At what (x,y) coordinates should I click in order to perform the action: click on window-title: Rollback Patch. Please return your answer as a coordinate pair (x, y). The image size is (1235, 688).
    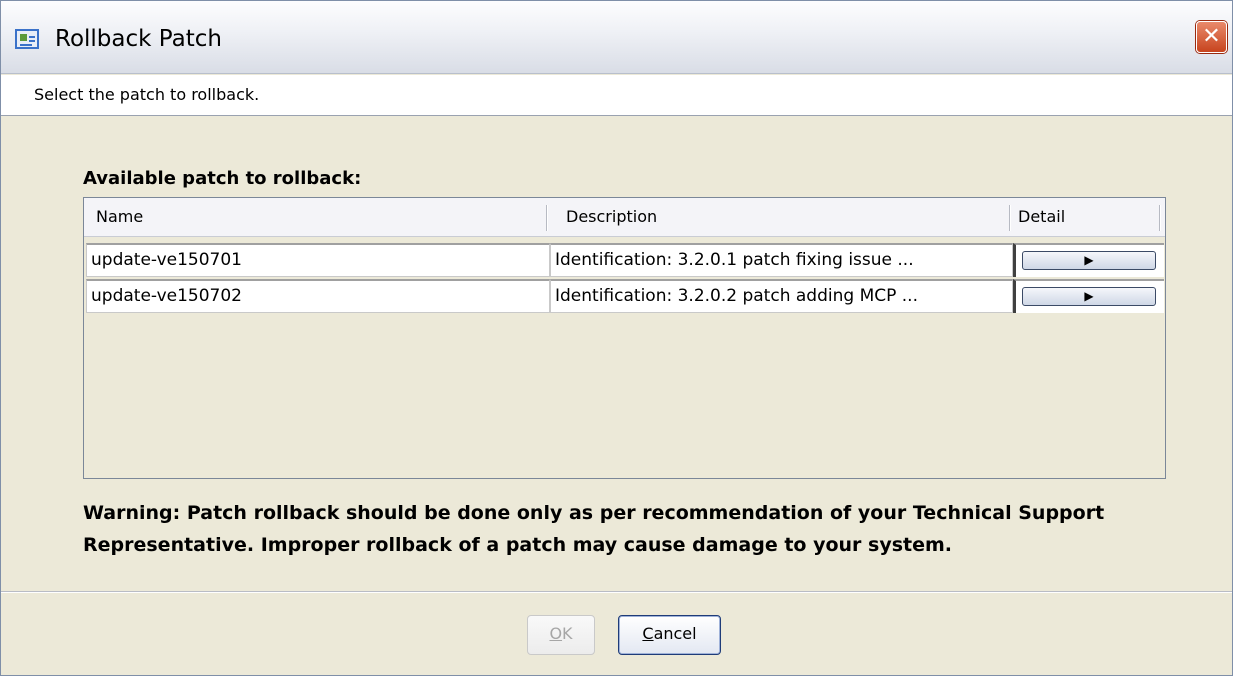
    Looking at the image, I should click on (138, 39).